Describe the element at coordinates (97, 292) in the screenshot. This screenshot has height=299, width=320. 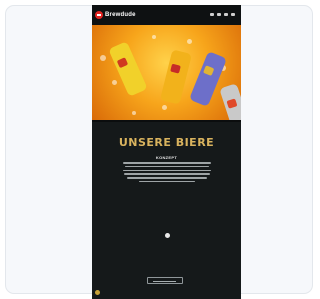
I see `corner-badge-icon` at that location.